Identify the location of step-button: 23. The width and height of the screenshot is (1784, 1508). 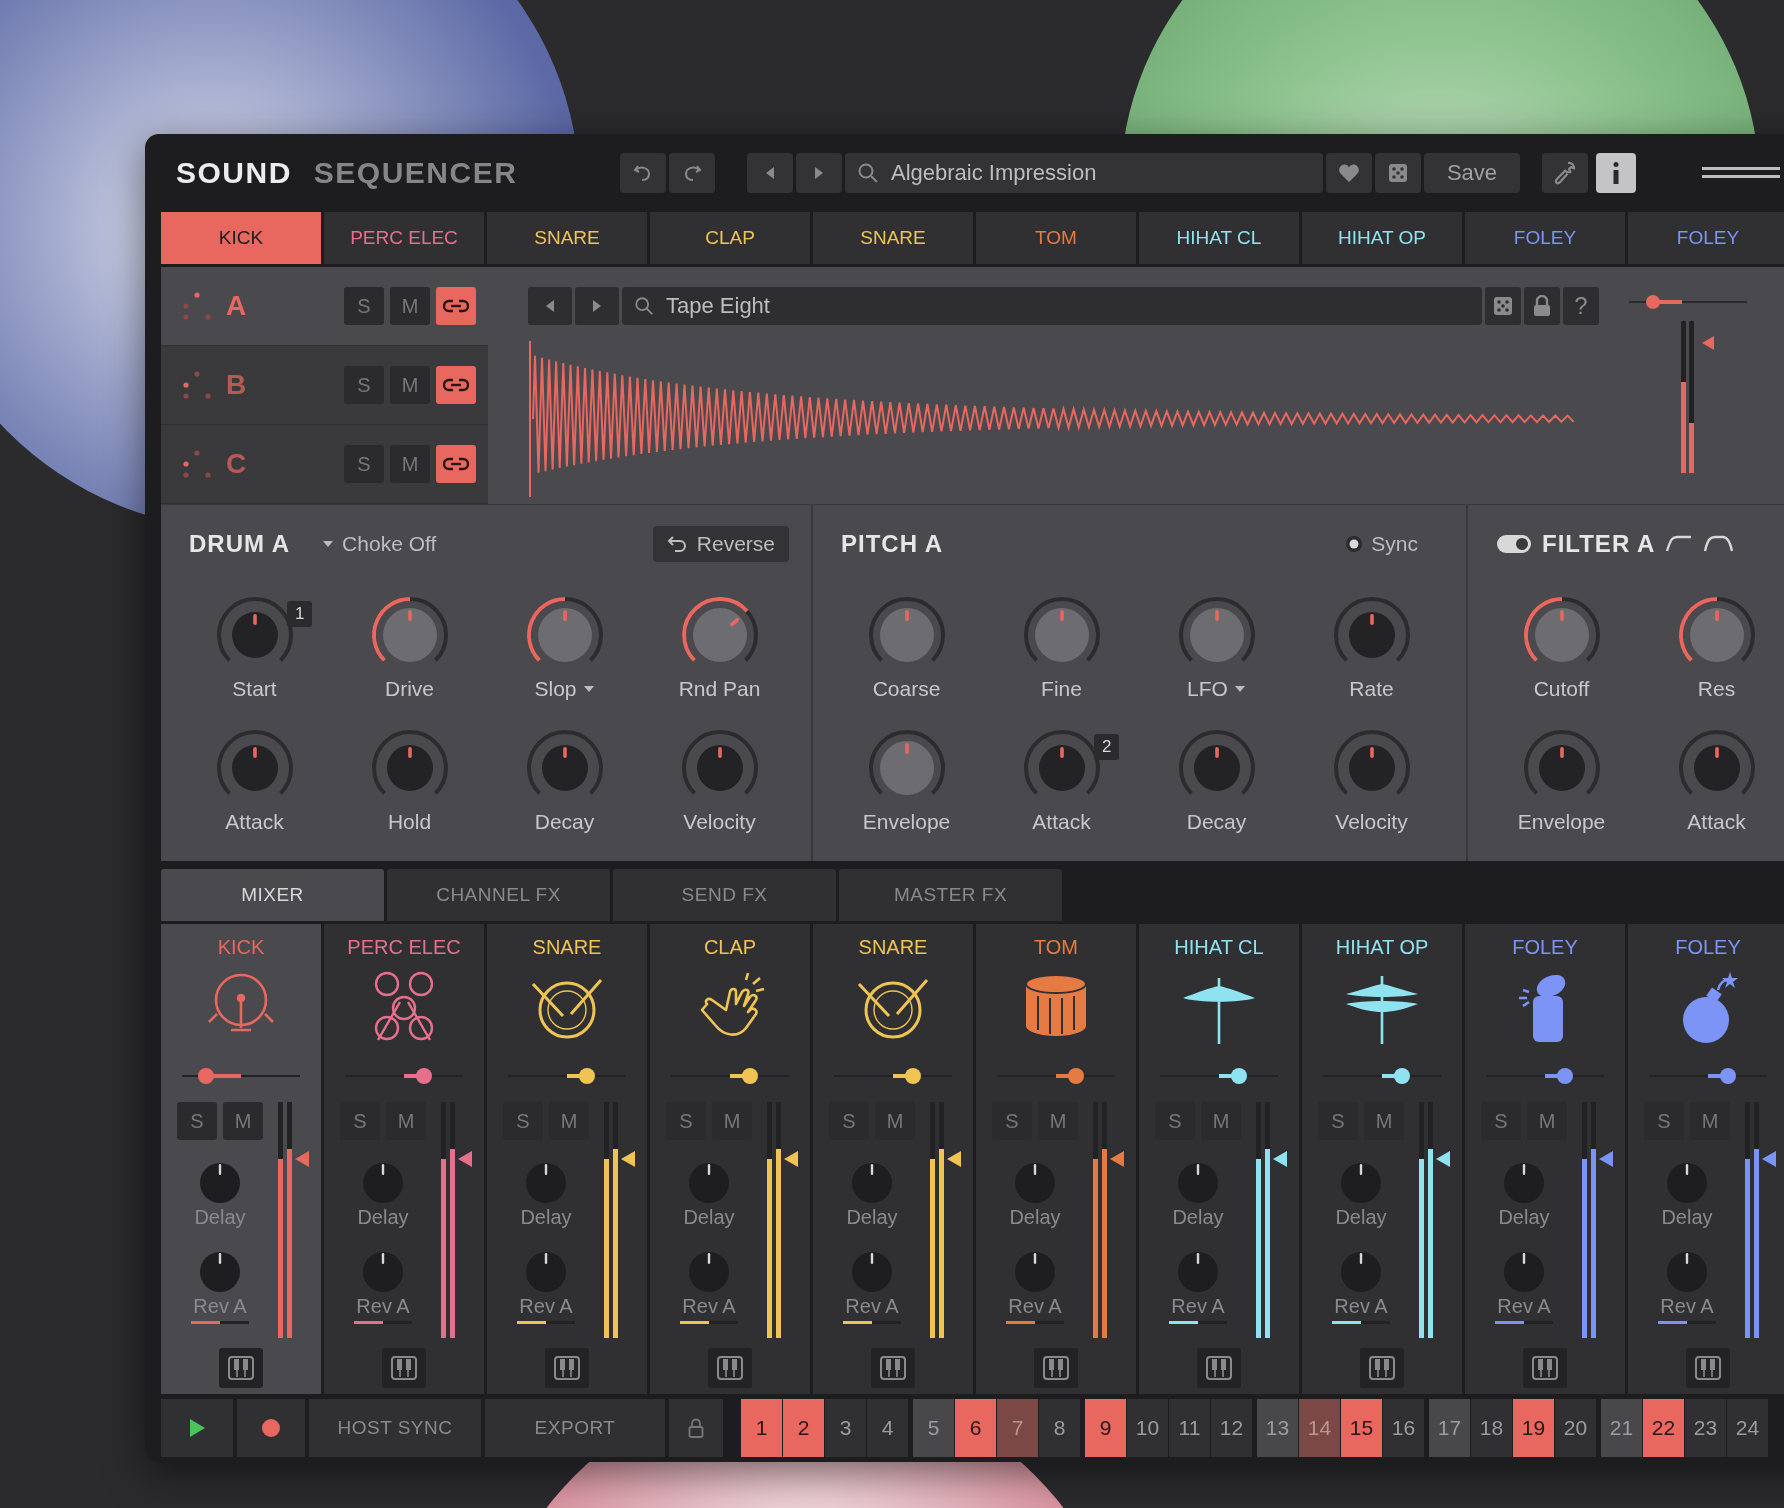
(1705, 1428).